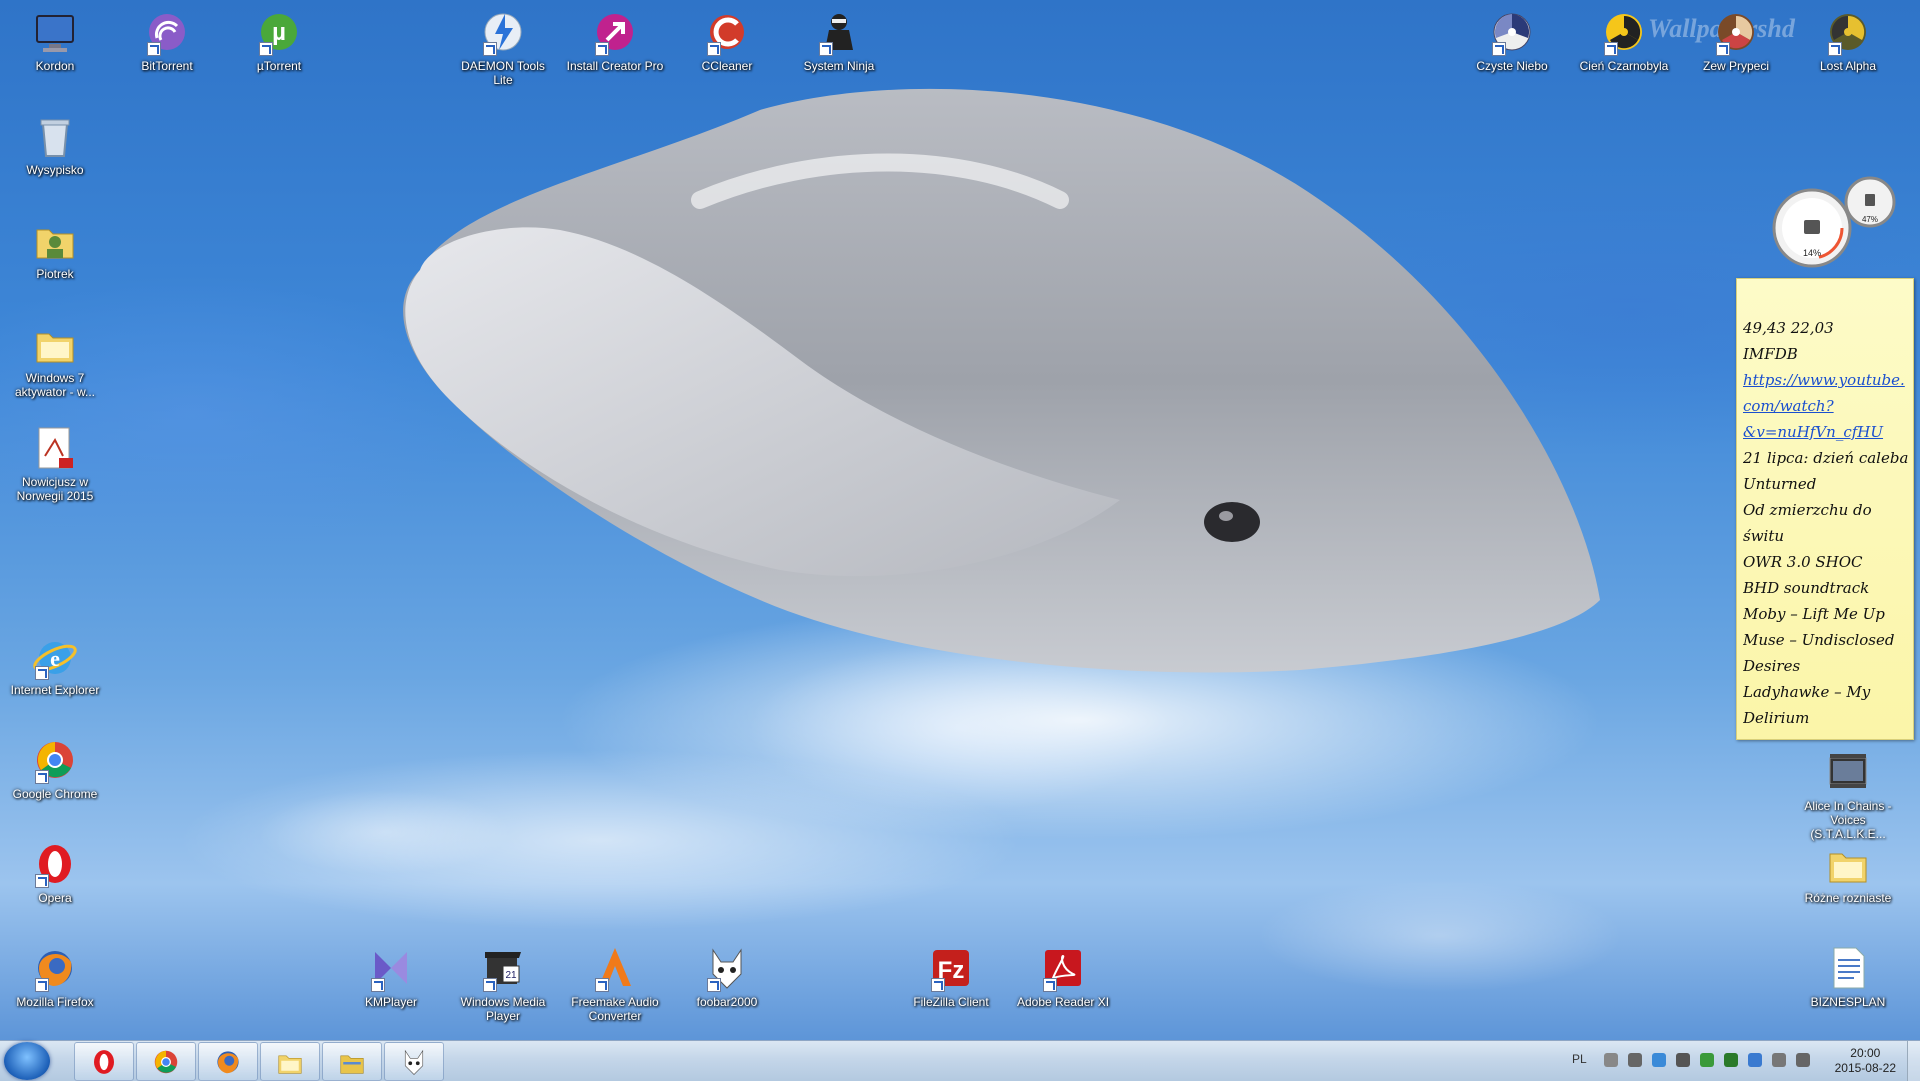 The width and height of the screenshot is (1920, 1081). What do you see at coordinates (503, 45) in the screenshot?
I see `desktop-icon-daemon-tools: DAEMON Tools Lite` at bounding box center [503, 45].